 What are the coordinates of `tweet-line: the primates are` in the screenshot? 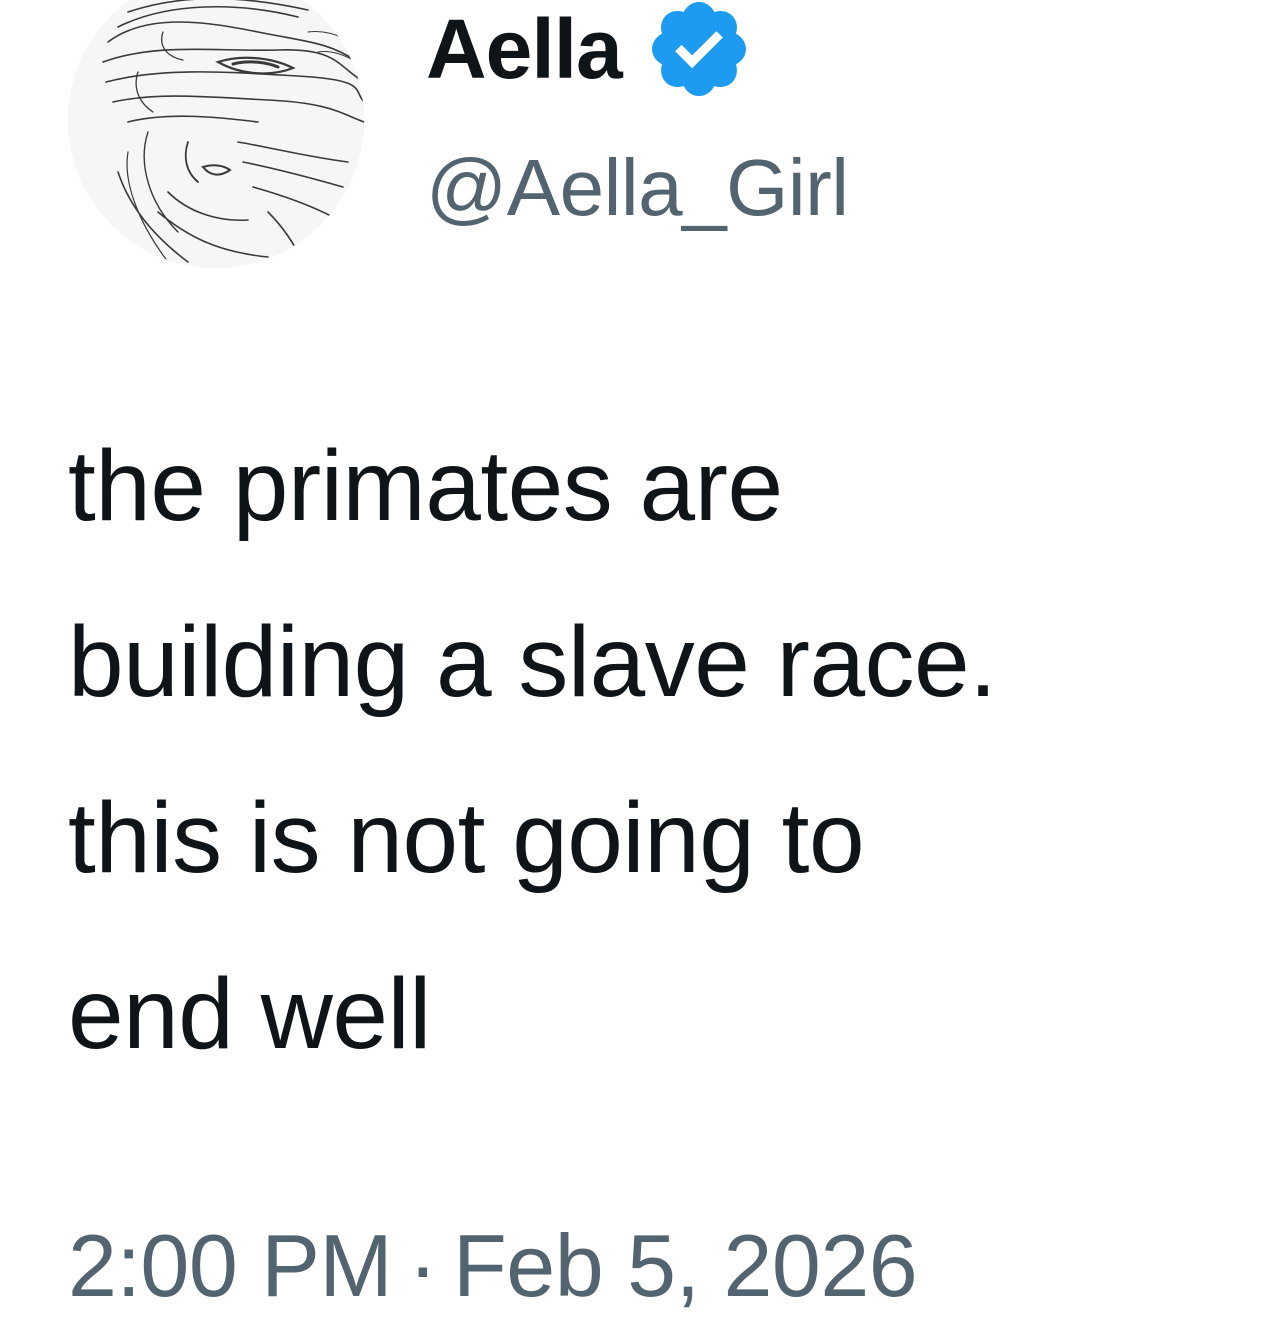 It's located at (425, 486).